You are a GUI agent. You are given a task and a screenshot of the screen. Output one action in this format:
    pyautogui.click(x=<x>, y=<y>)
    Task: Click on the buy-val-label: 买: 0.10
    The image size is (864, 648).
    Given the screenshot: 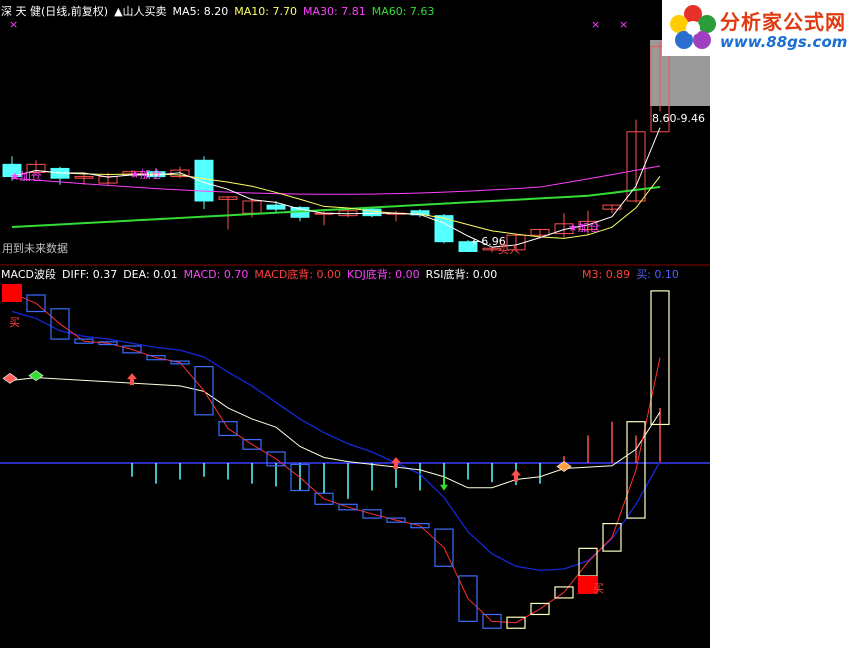 What is the action you would take?
    pyautogui.click(x=657, y=274)
    